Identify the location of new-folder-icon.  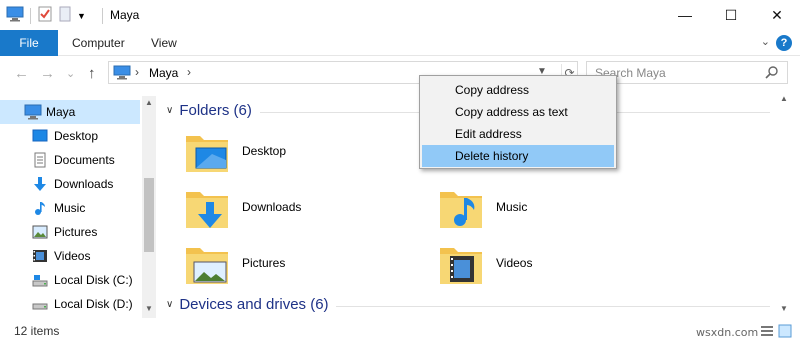
(65, 15).